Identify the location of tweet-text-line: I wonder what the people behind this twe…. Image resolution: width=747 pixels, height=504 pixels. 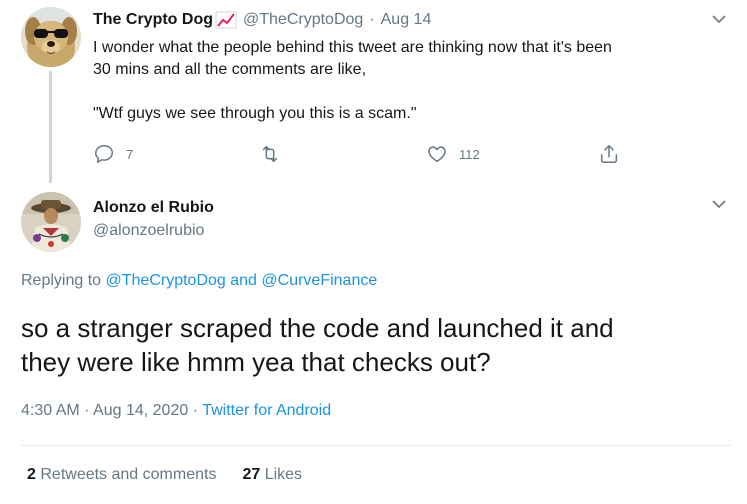
(352, 47).